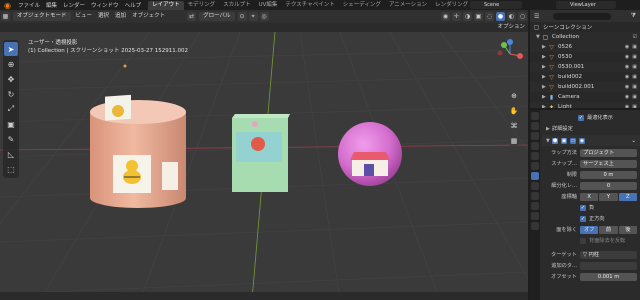 This screenshot has height=300, width=640. What do you see at coordinates (445, 16) in the screenshot?
I see `visibility-icon: ◉` at bounding box center [445, 16].